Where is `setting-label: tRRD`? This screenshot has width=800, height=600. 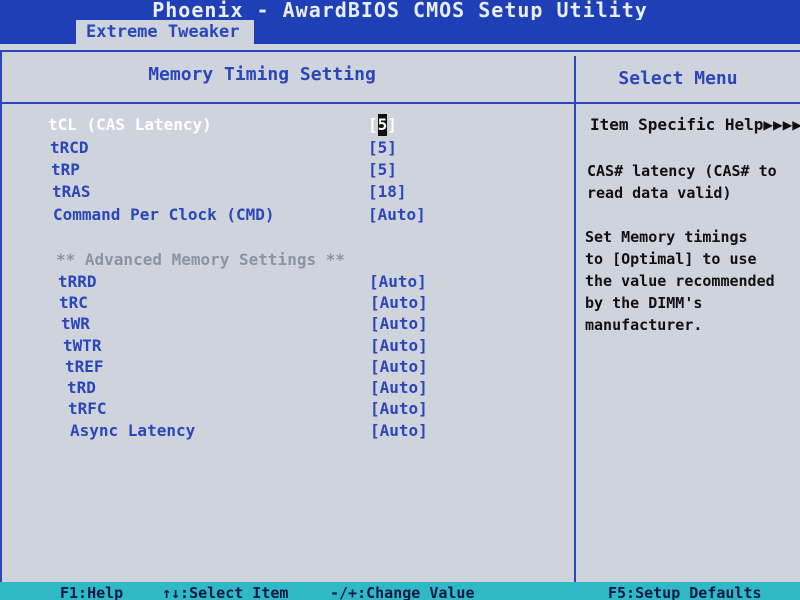
setting-label: tRRD is located at coordinates (77, 281).